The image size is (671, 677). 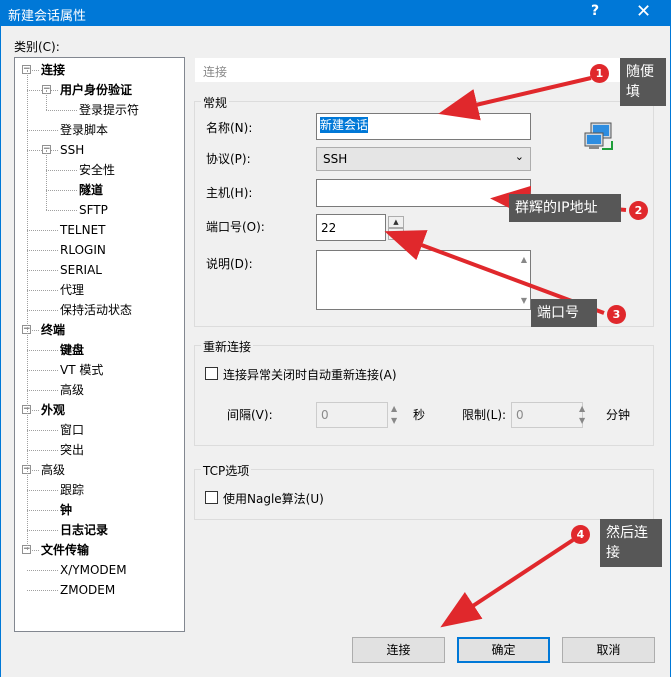 What do you see at coordinates (53, 410) in the screenshot?
I see `tree-item: 外观` at bounding box center [53, 410].